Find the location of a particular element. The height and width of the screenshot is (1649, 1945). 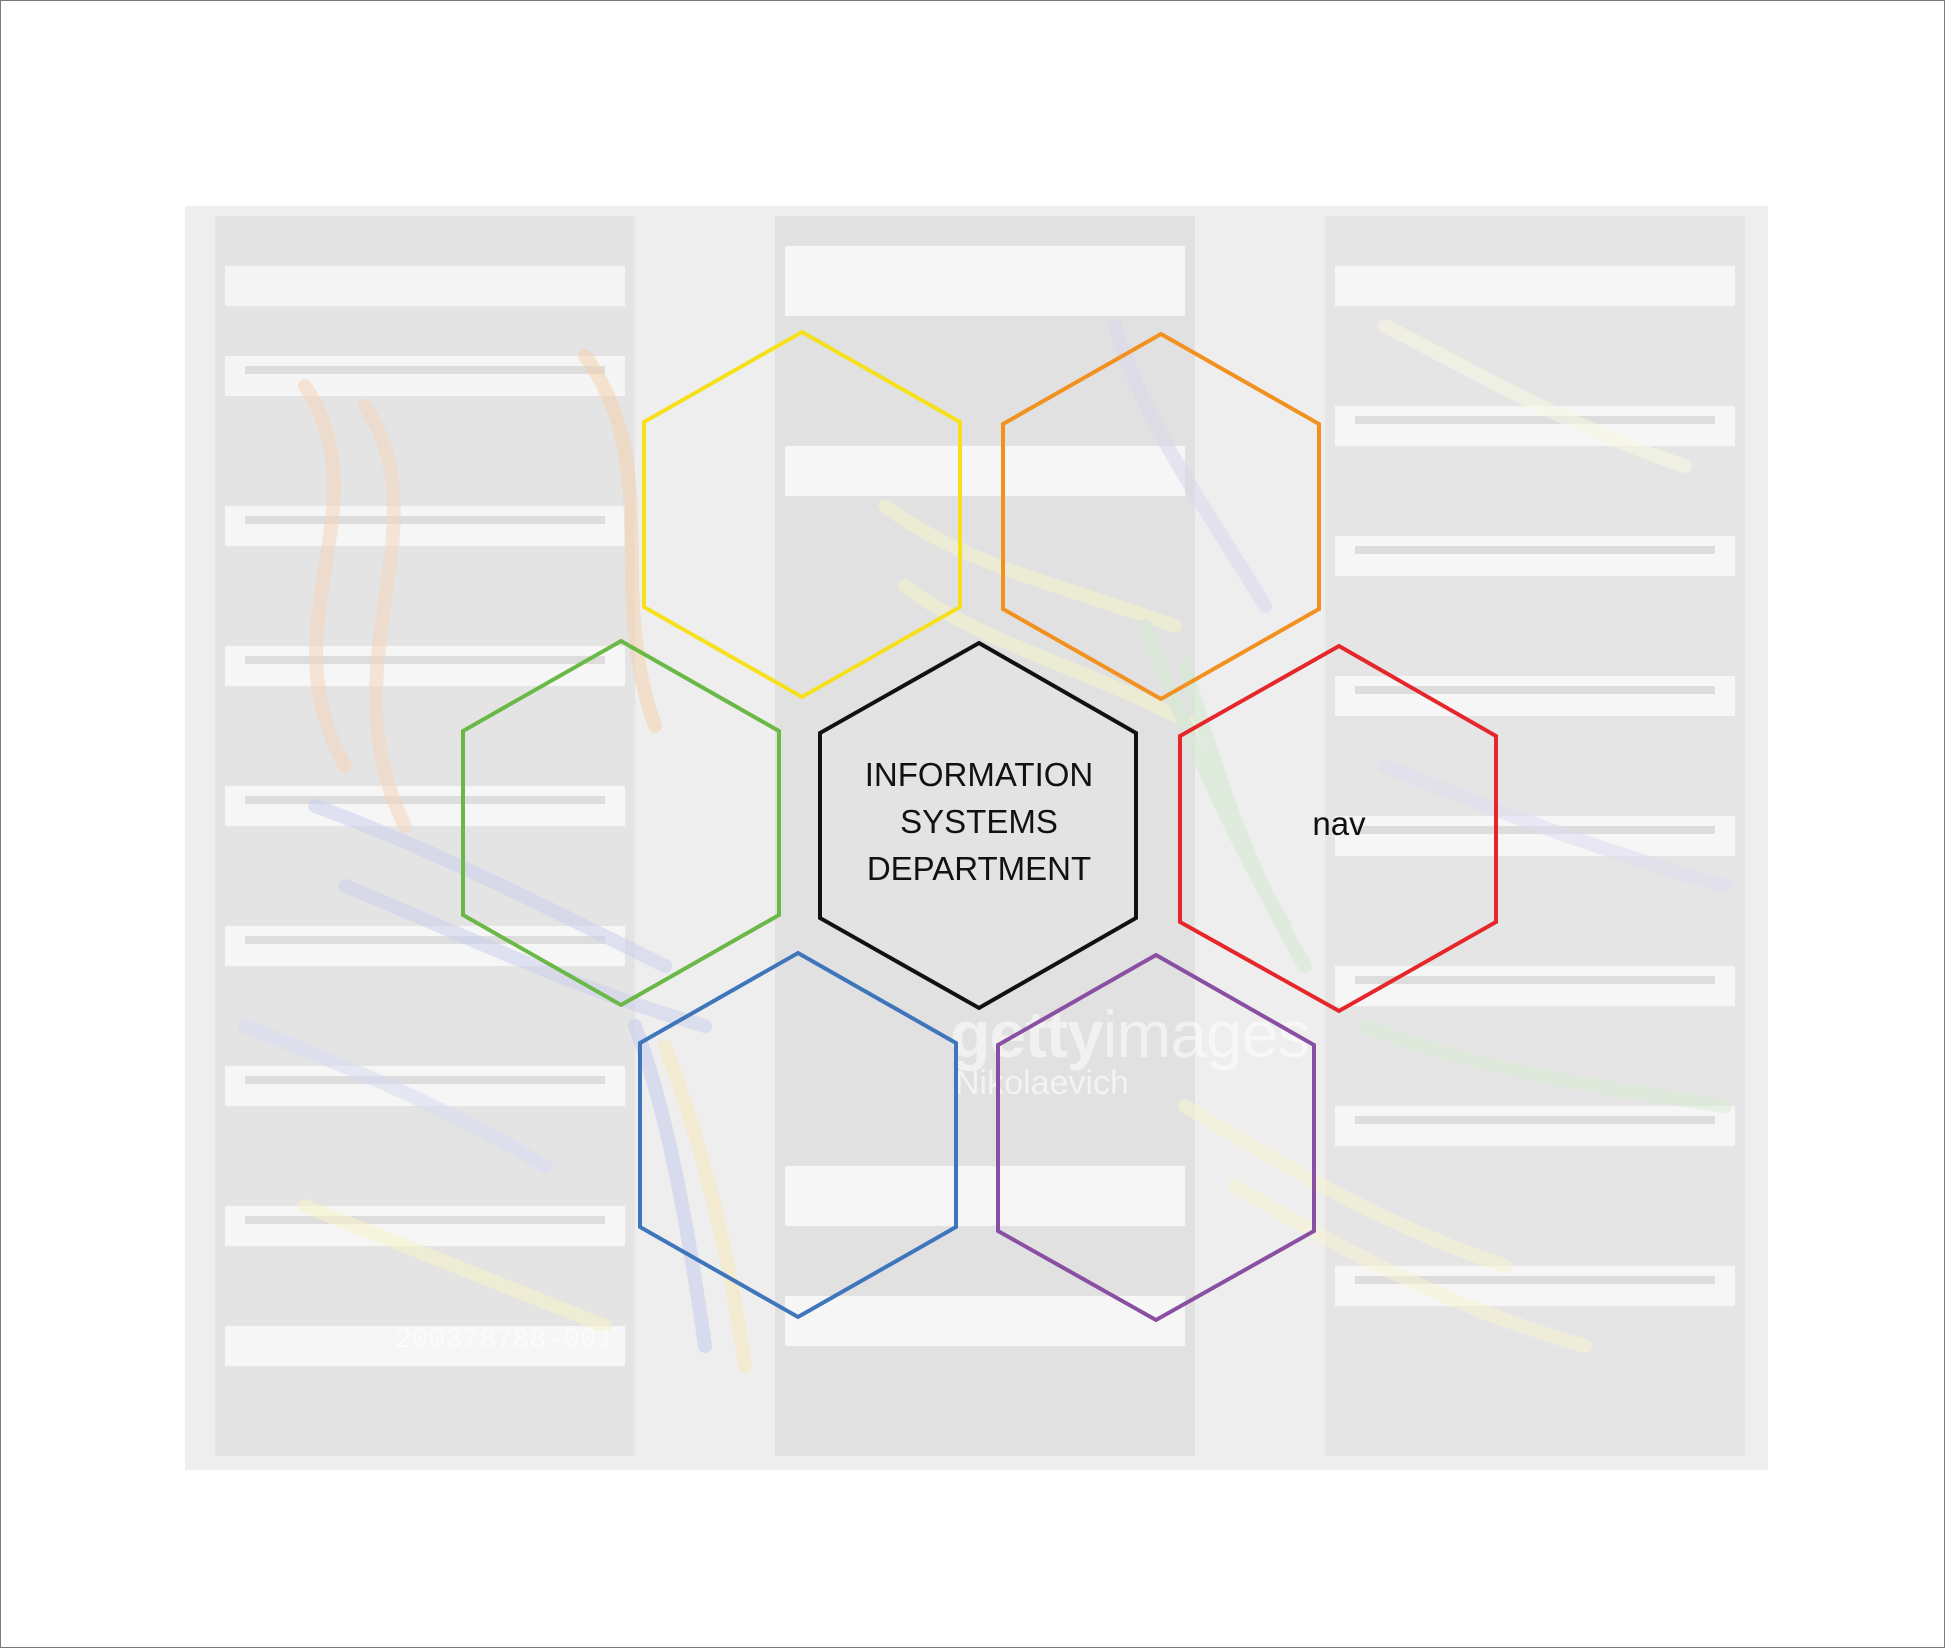

hex-red is located at coordinates (1338, 828).